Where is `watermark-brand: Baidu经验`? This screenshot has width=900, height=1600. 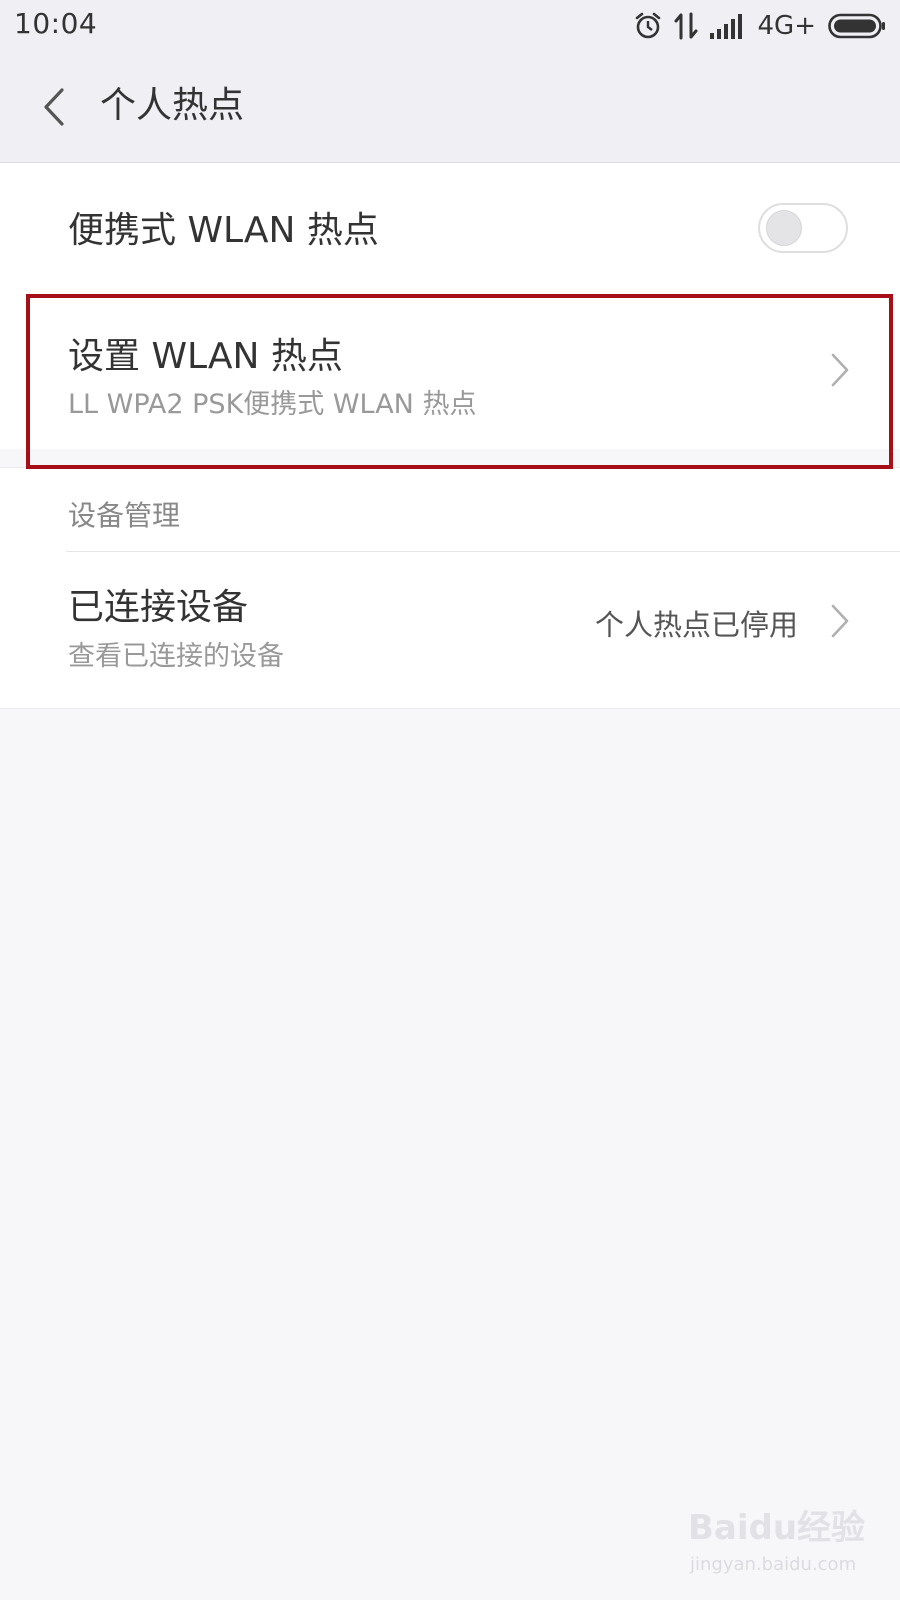
watermark-brand: Baidu经验 is located at coordinates (777, 1528).